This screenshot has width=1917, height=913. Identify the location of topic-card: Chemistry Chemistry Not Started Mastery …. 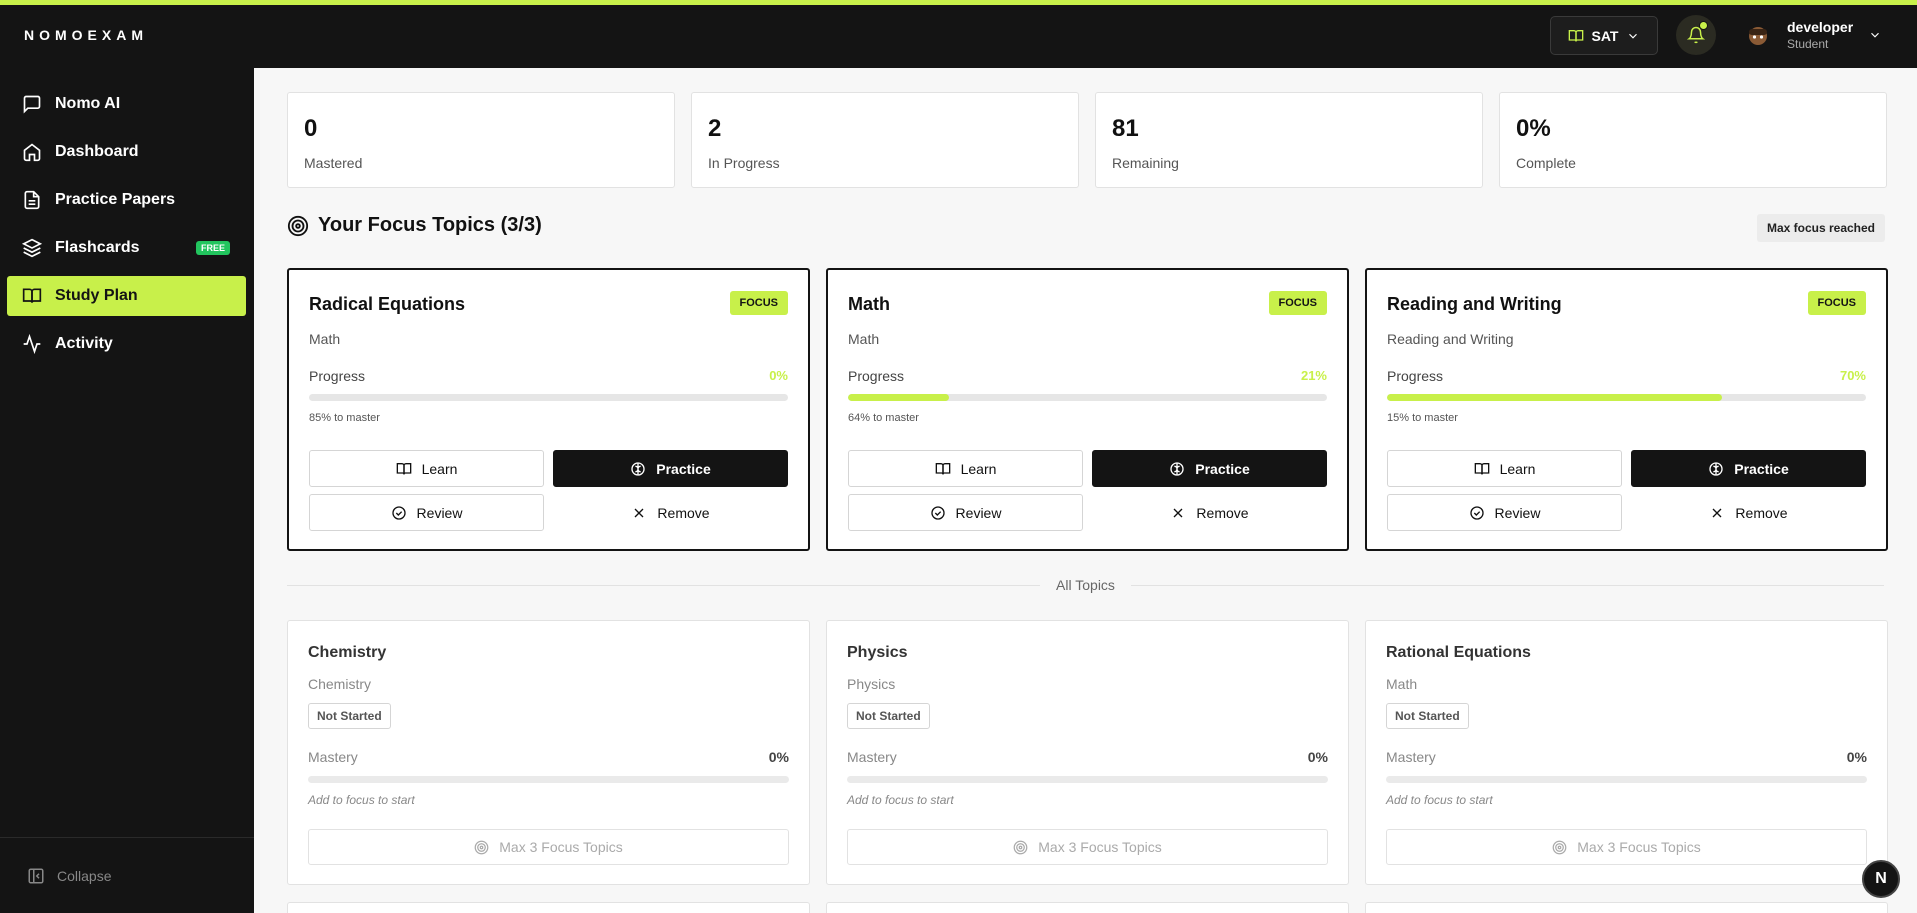
(548, 752).